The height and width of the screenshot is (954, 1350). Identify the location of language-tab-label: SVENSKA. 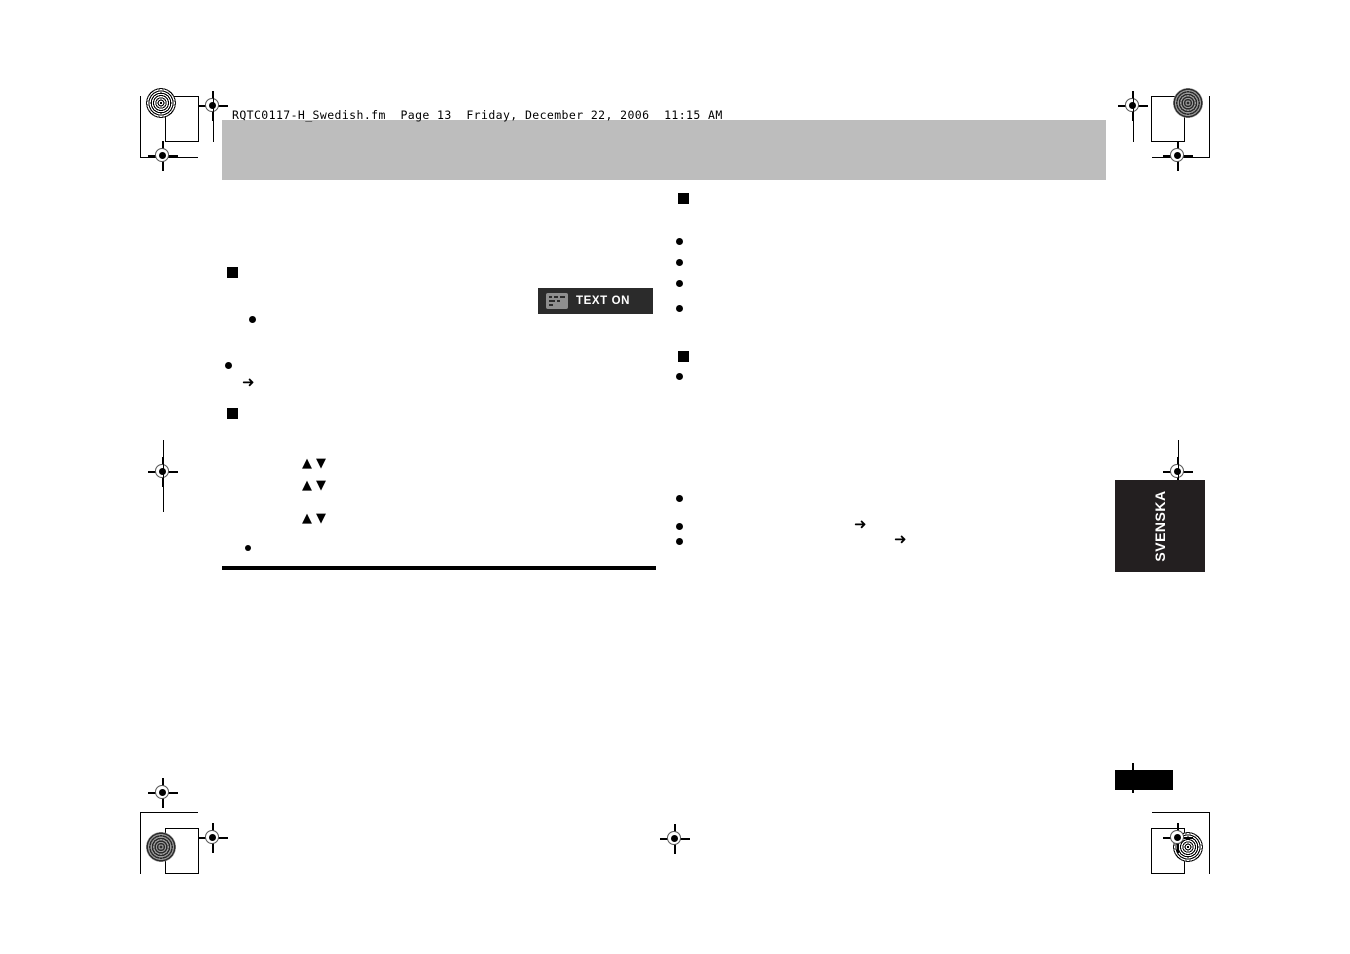
(1160, 526).